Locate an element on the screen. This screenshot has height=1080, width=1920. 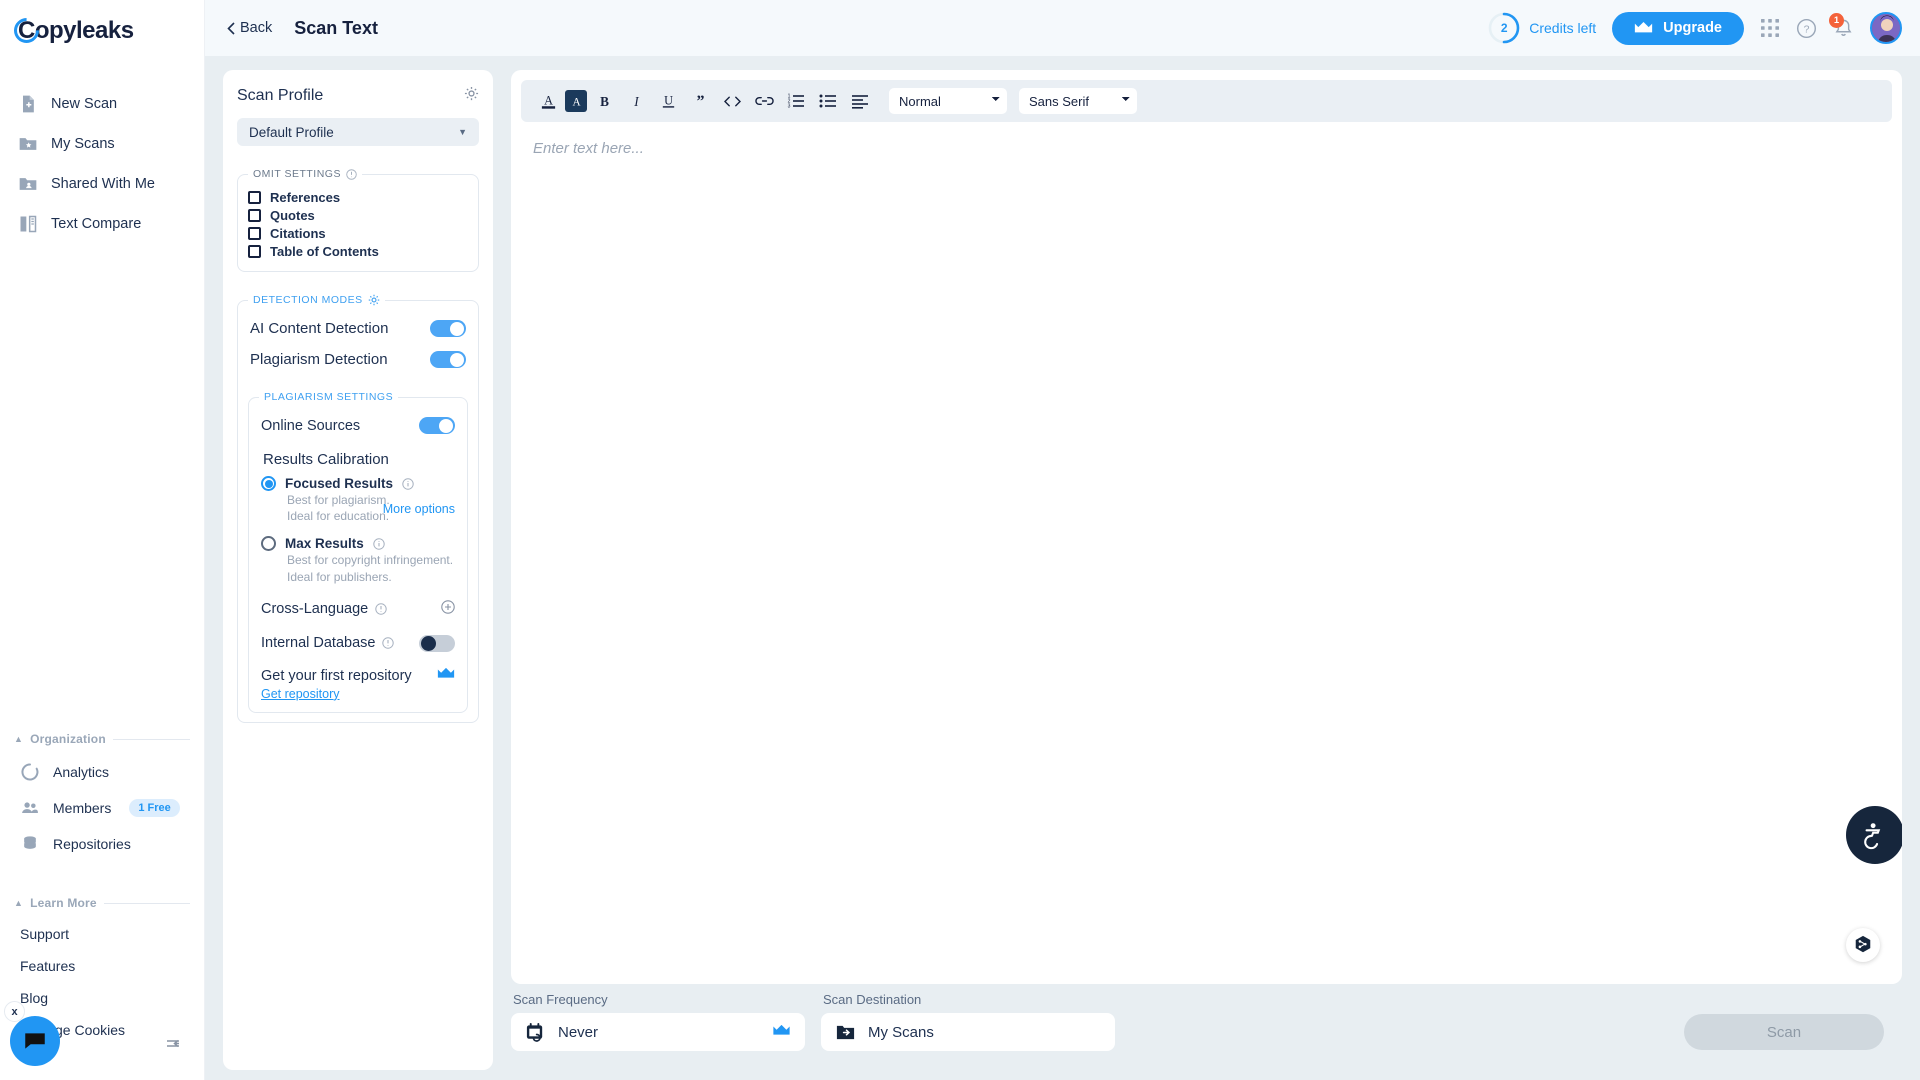
omit-checkbox-quotes: Quotes is located at coordinates (358, 215).